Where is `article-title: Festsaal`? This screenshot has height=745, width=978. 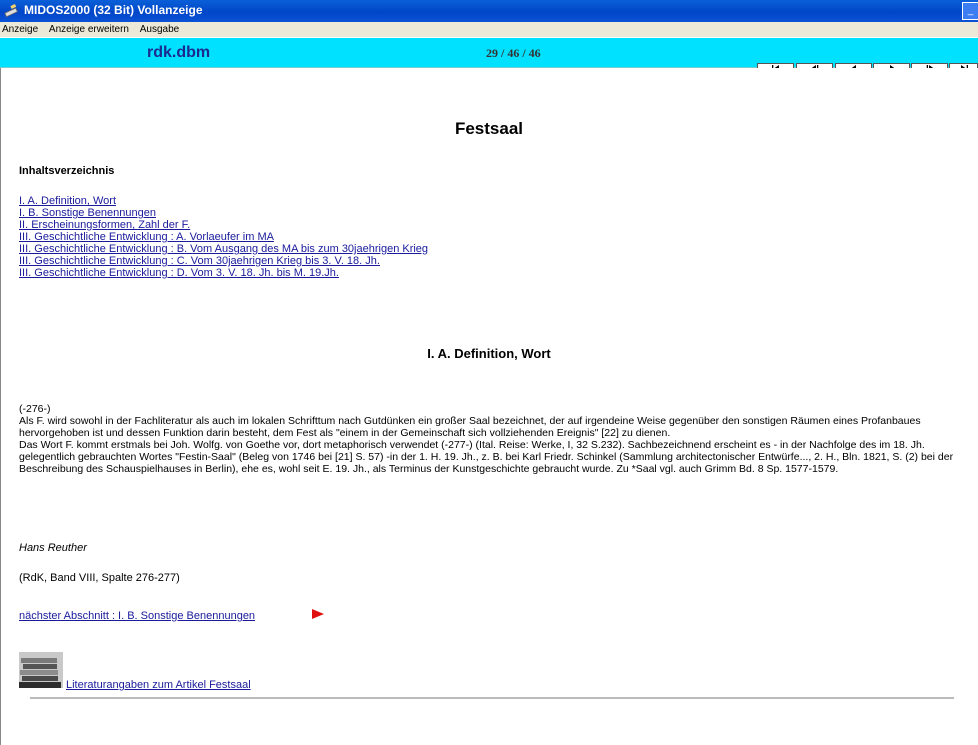 article-title: Festsaal is located at coordinates (489, 128).